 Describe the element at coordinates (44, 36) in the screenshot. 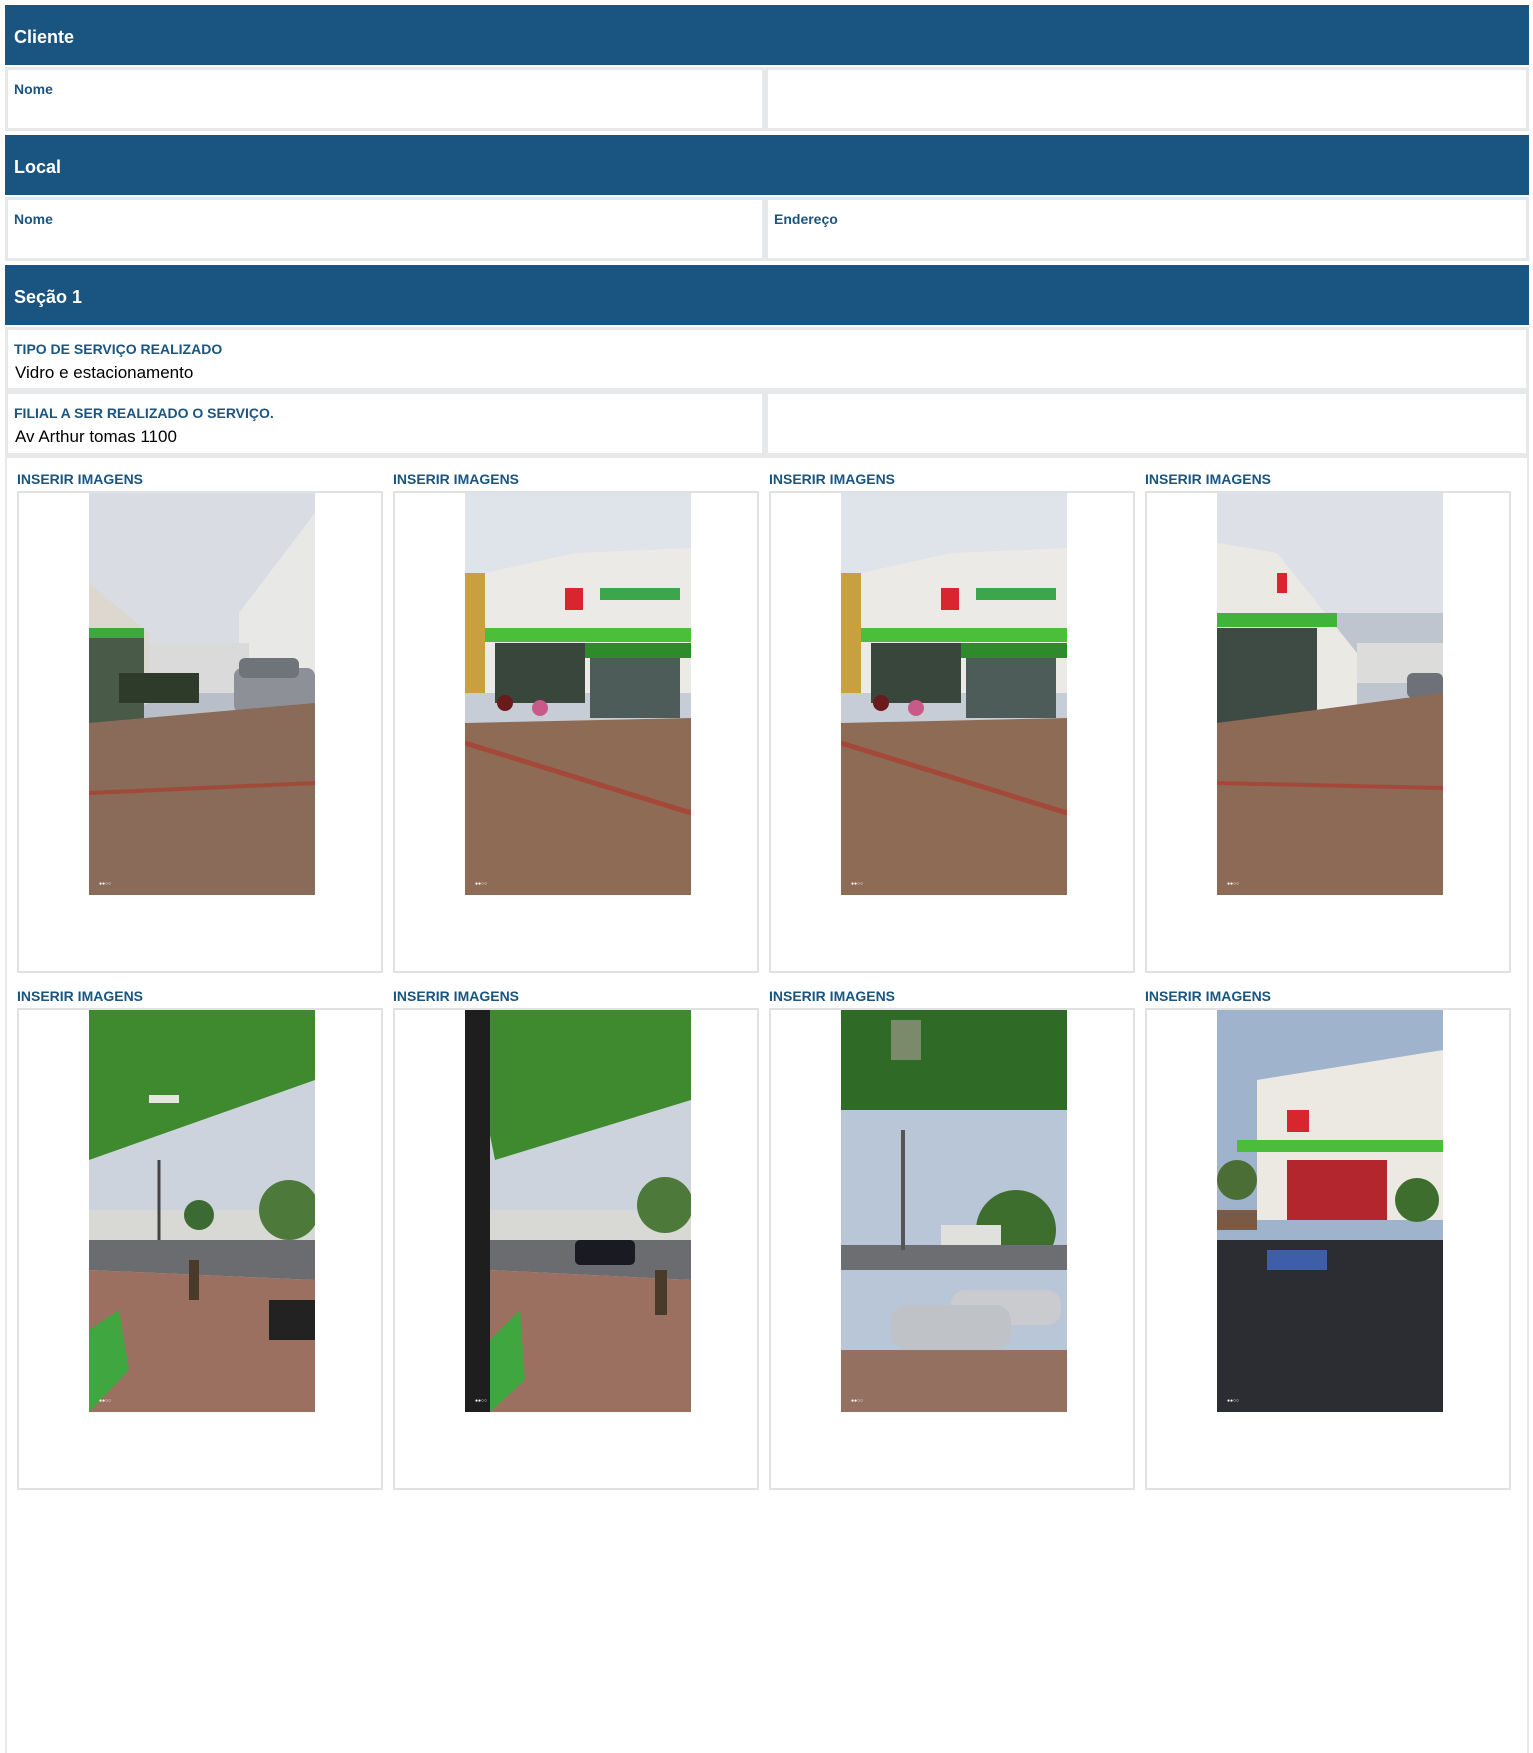

I see `cliente-header-title: Cliente` at that location.